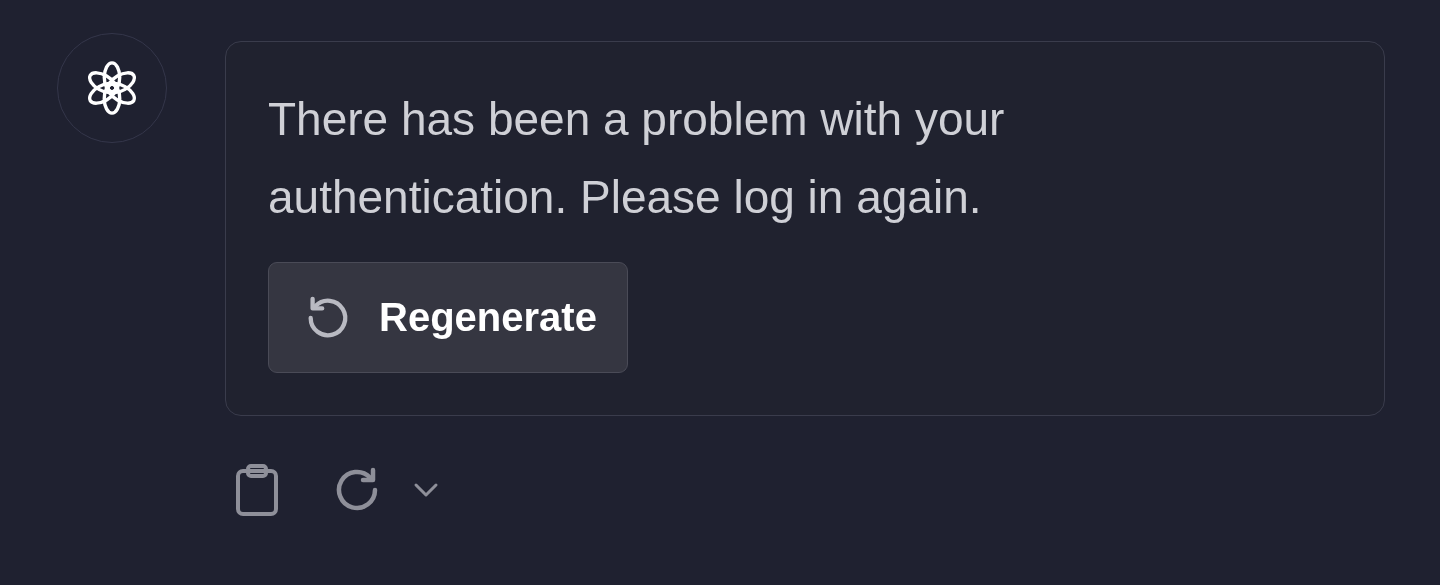 The width and height of the screenshot is (1440, 585). What do you see at coordinates (637, 158) in the screenshot?
I see `message-text: There has been a problem with your authentication. Please log in again.` at bounding box center [637, 158].